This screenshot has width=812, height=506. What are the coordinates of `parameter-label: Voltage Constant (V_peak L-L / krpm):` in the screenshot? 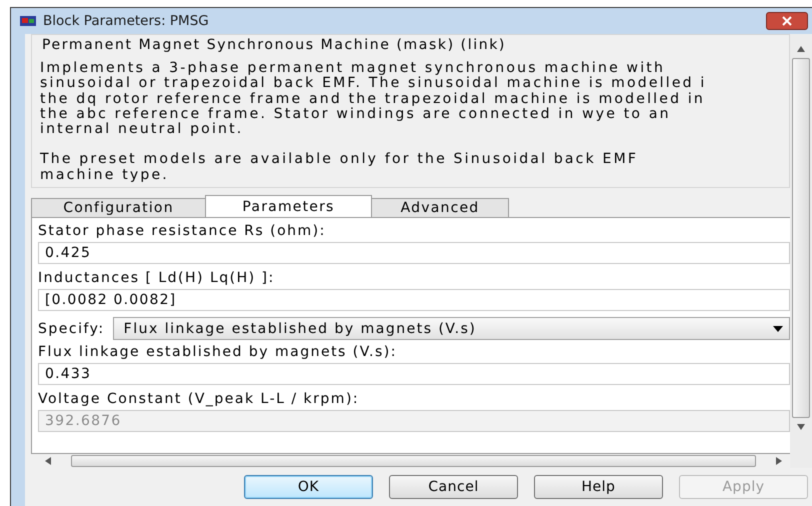 It's located at (199, 399).